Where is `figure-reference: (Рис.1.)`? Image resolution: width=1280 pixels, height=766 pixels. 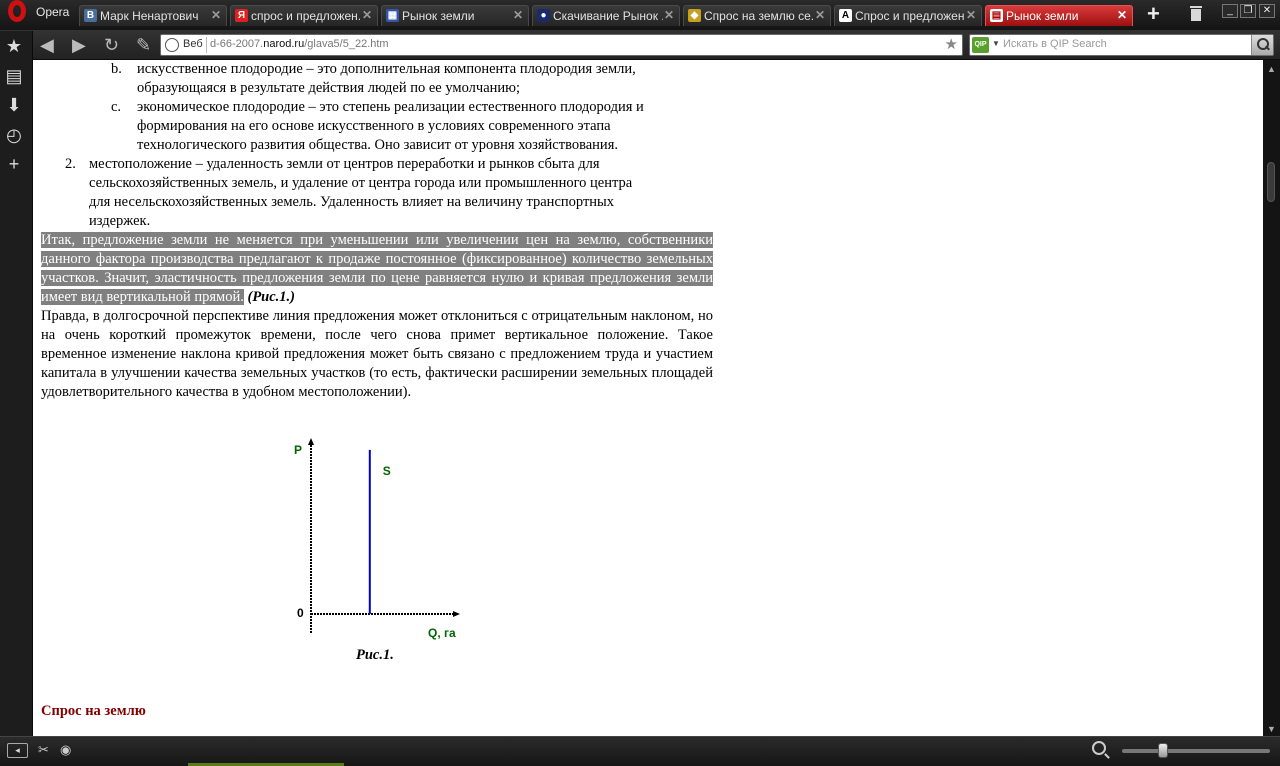
figure-reference: (Рис.1.) is located at coordinates (271, 297).